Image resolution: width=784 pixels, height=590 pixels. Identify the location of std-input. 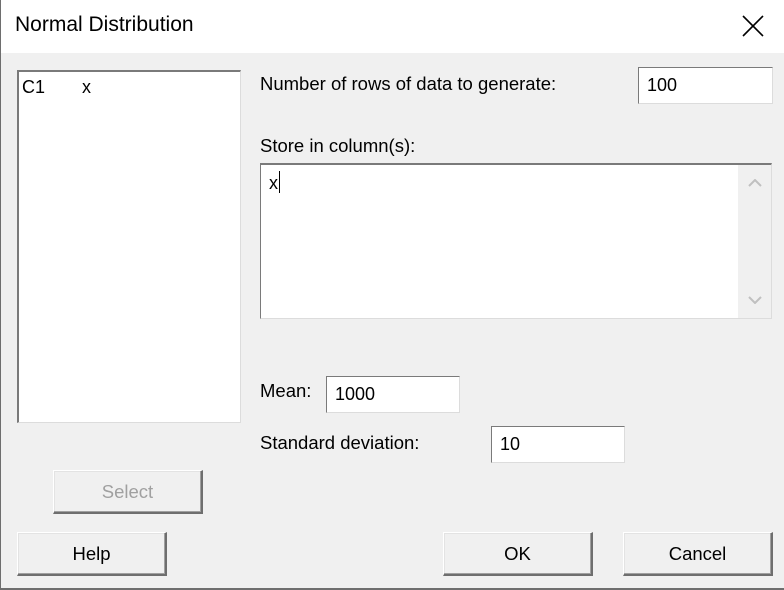
(558, 444).